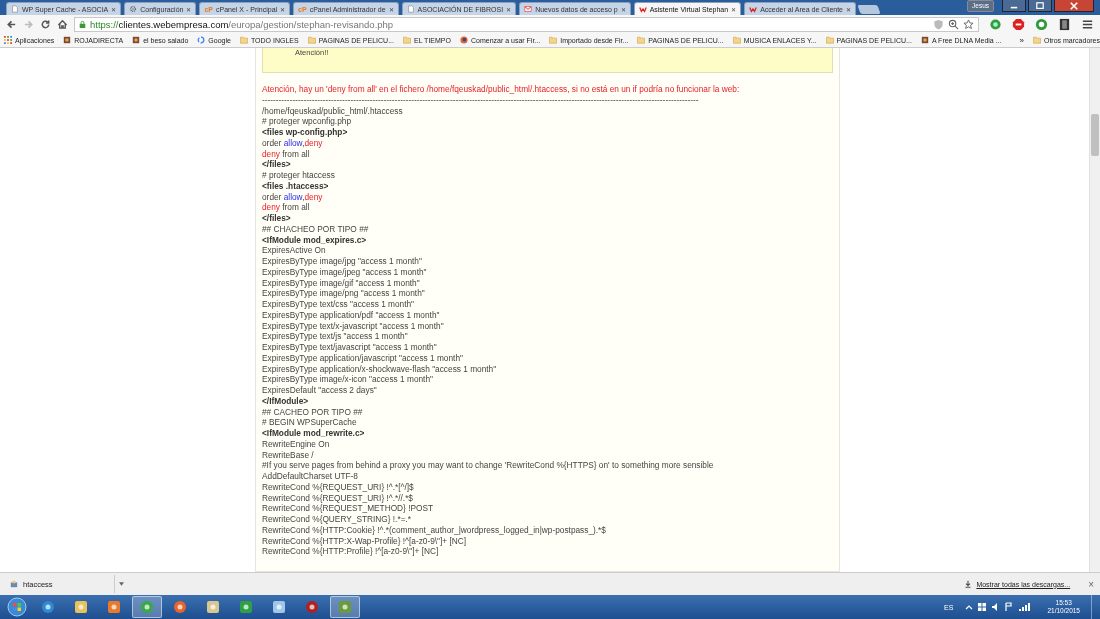 This screenshot has height=619, width=1100. I want to click on code-line: ExpiresByType image/jpeg "access 1 month", so click(345, 272).